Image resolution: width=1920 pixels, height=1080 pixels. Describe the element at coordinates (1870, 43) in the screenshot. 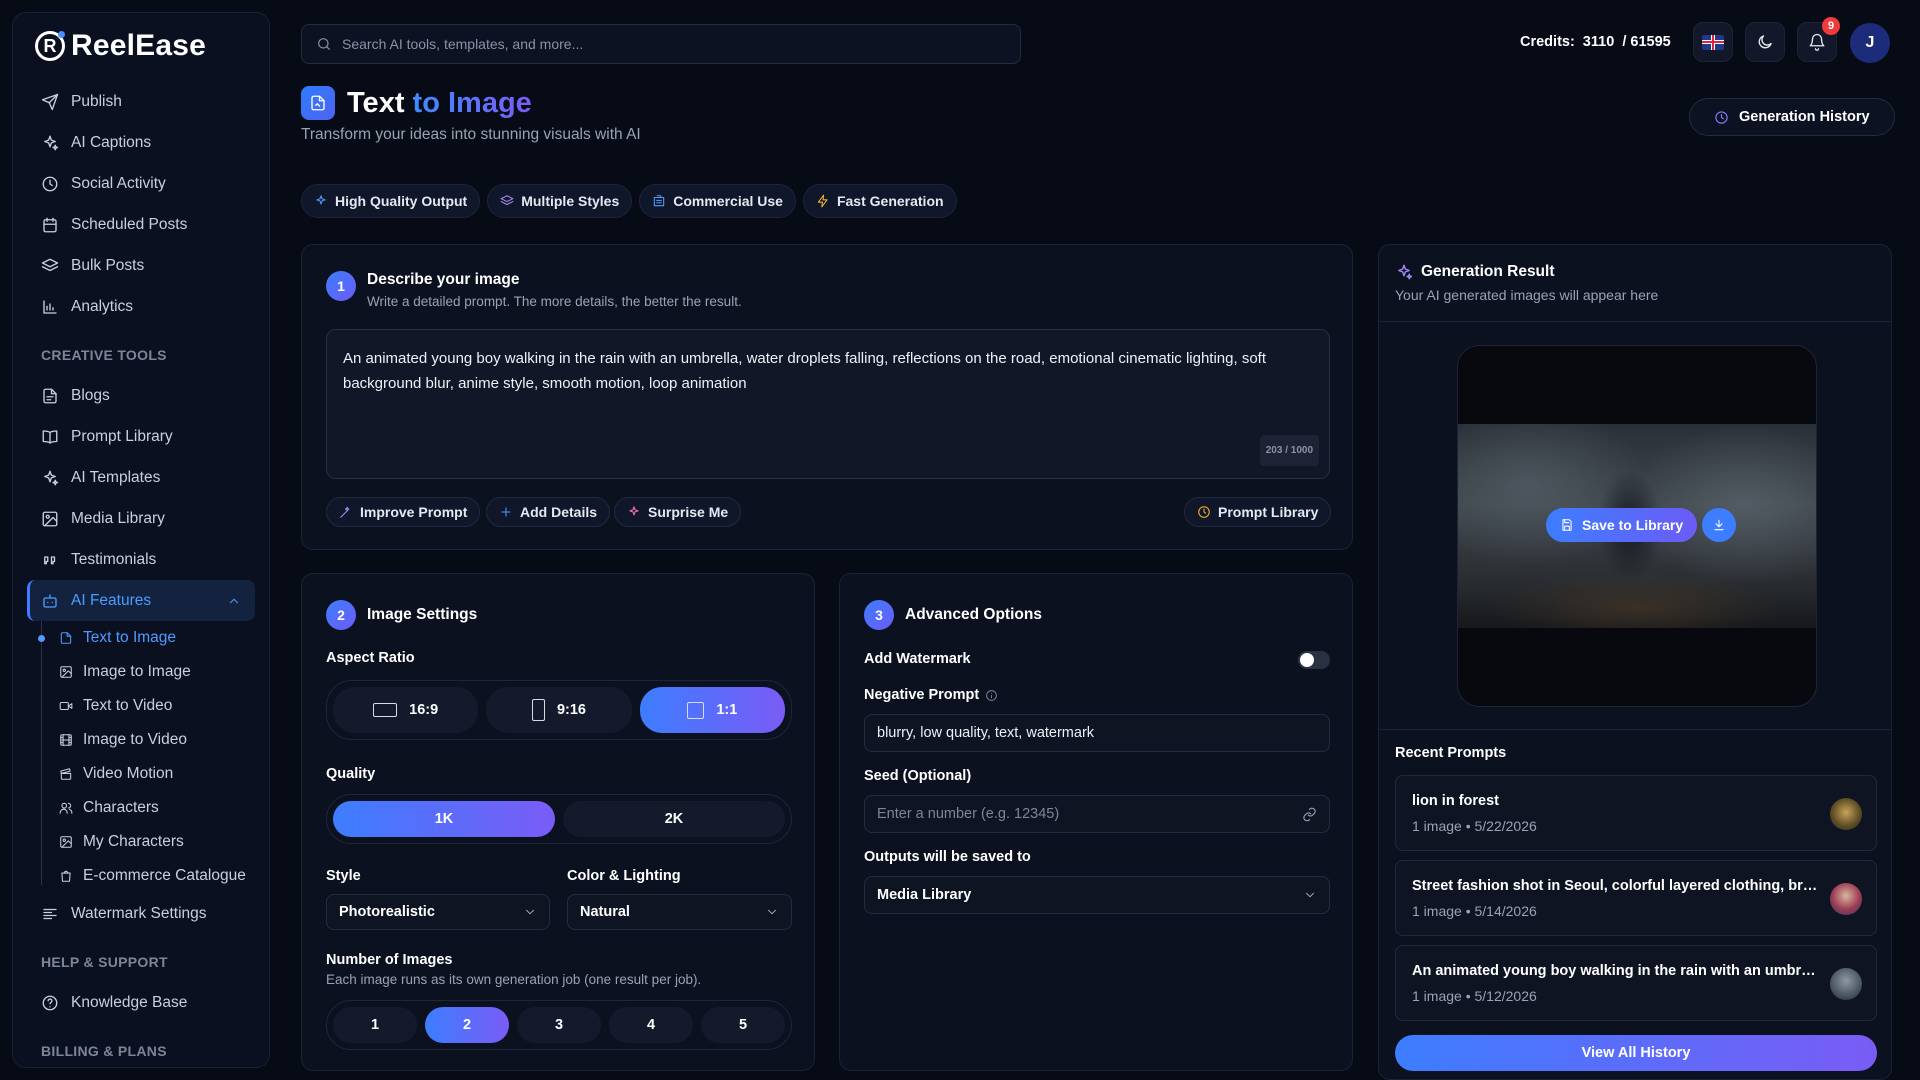

I see `avatar: J` at that location.